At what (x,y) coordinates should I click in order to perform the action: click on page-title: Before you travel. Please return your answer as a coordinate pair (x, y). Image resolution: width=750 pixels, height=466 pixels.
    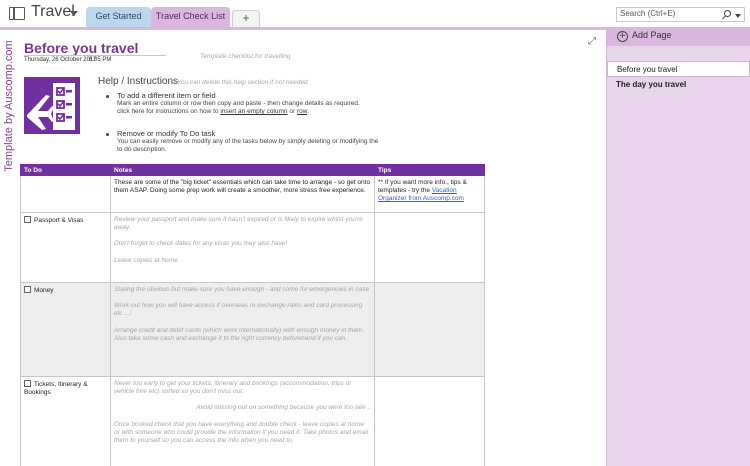
    Looking at the image, I should click on (81, 48).